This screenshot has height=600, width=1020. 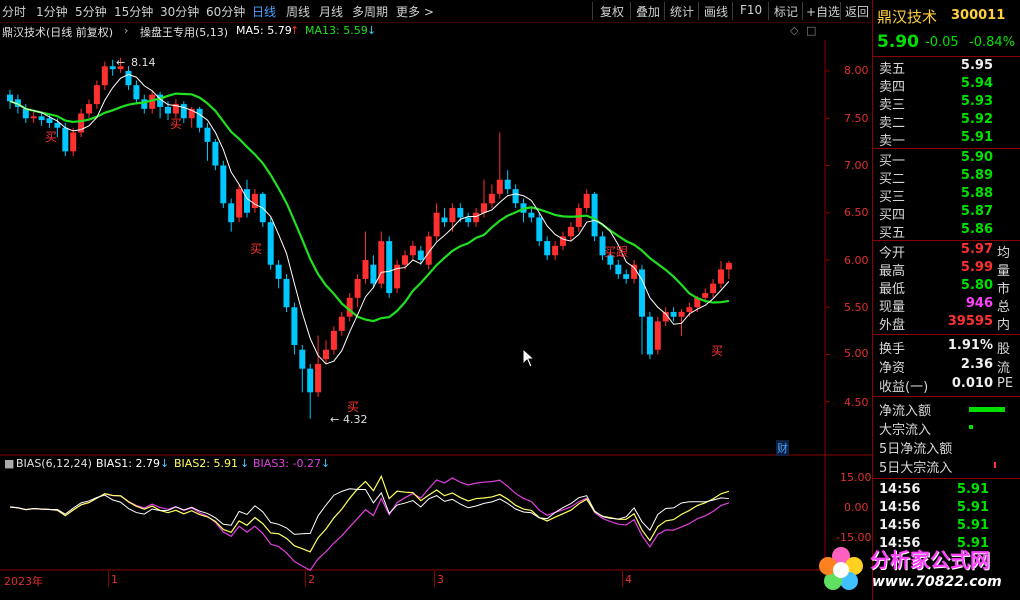 I want to click on date-label: 4, so click(x=628, y=579).